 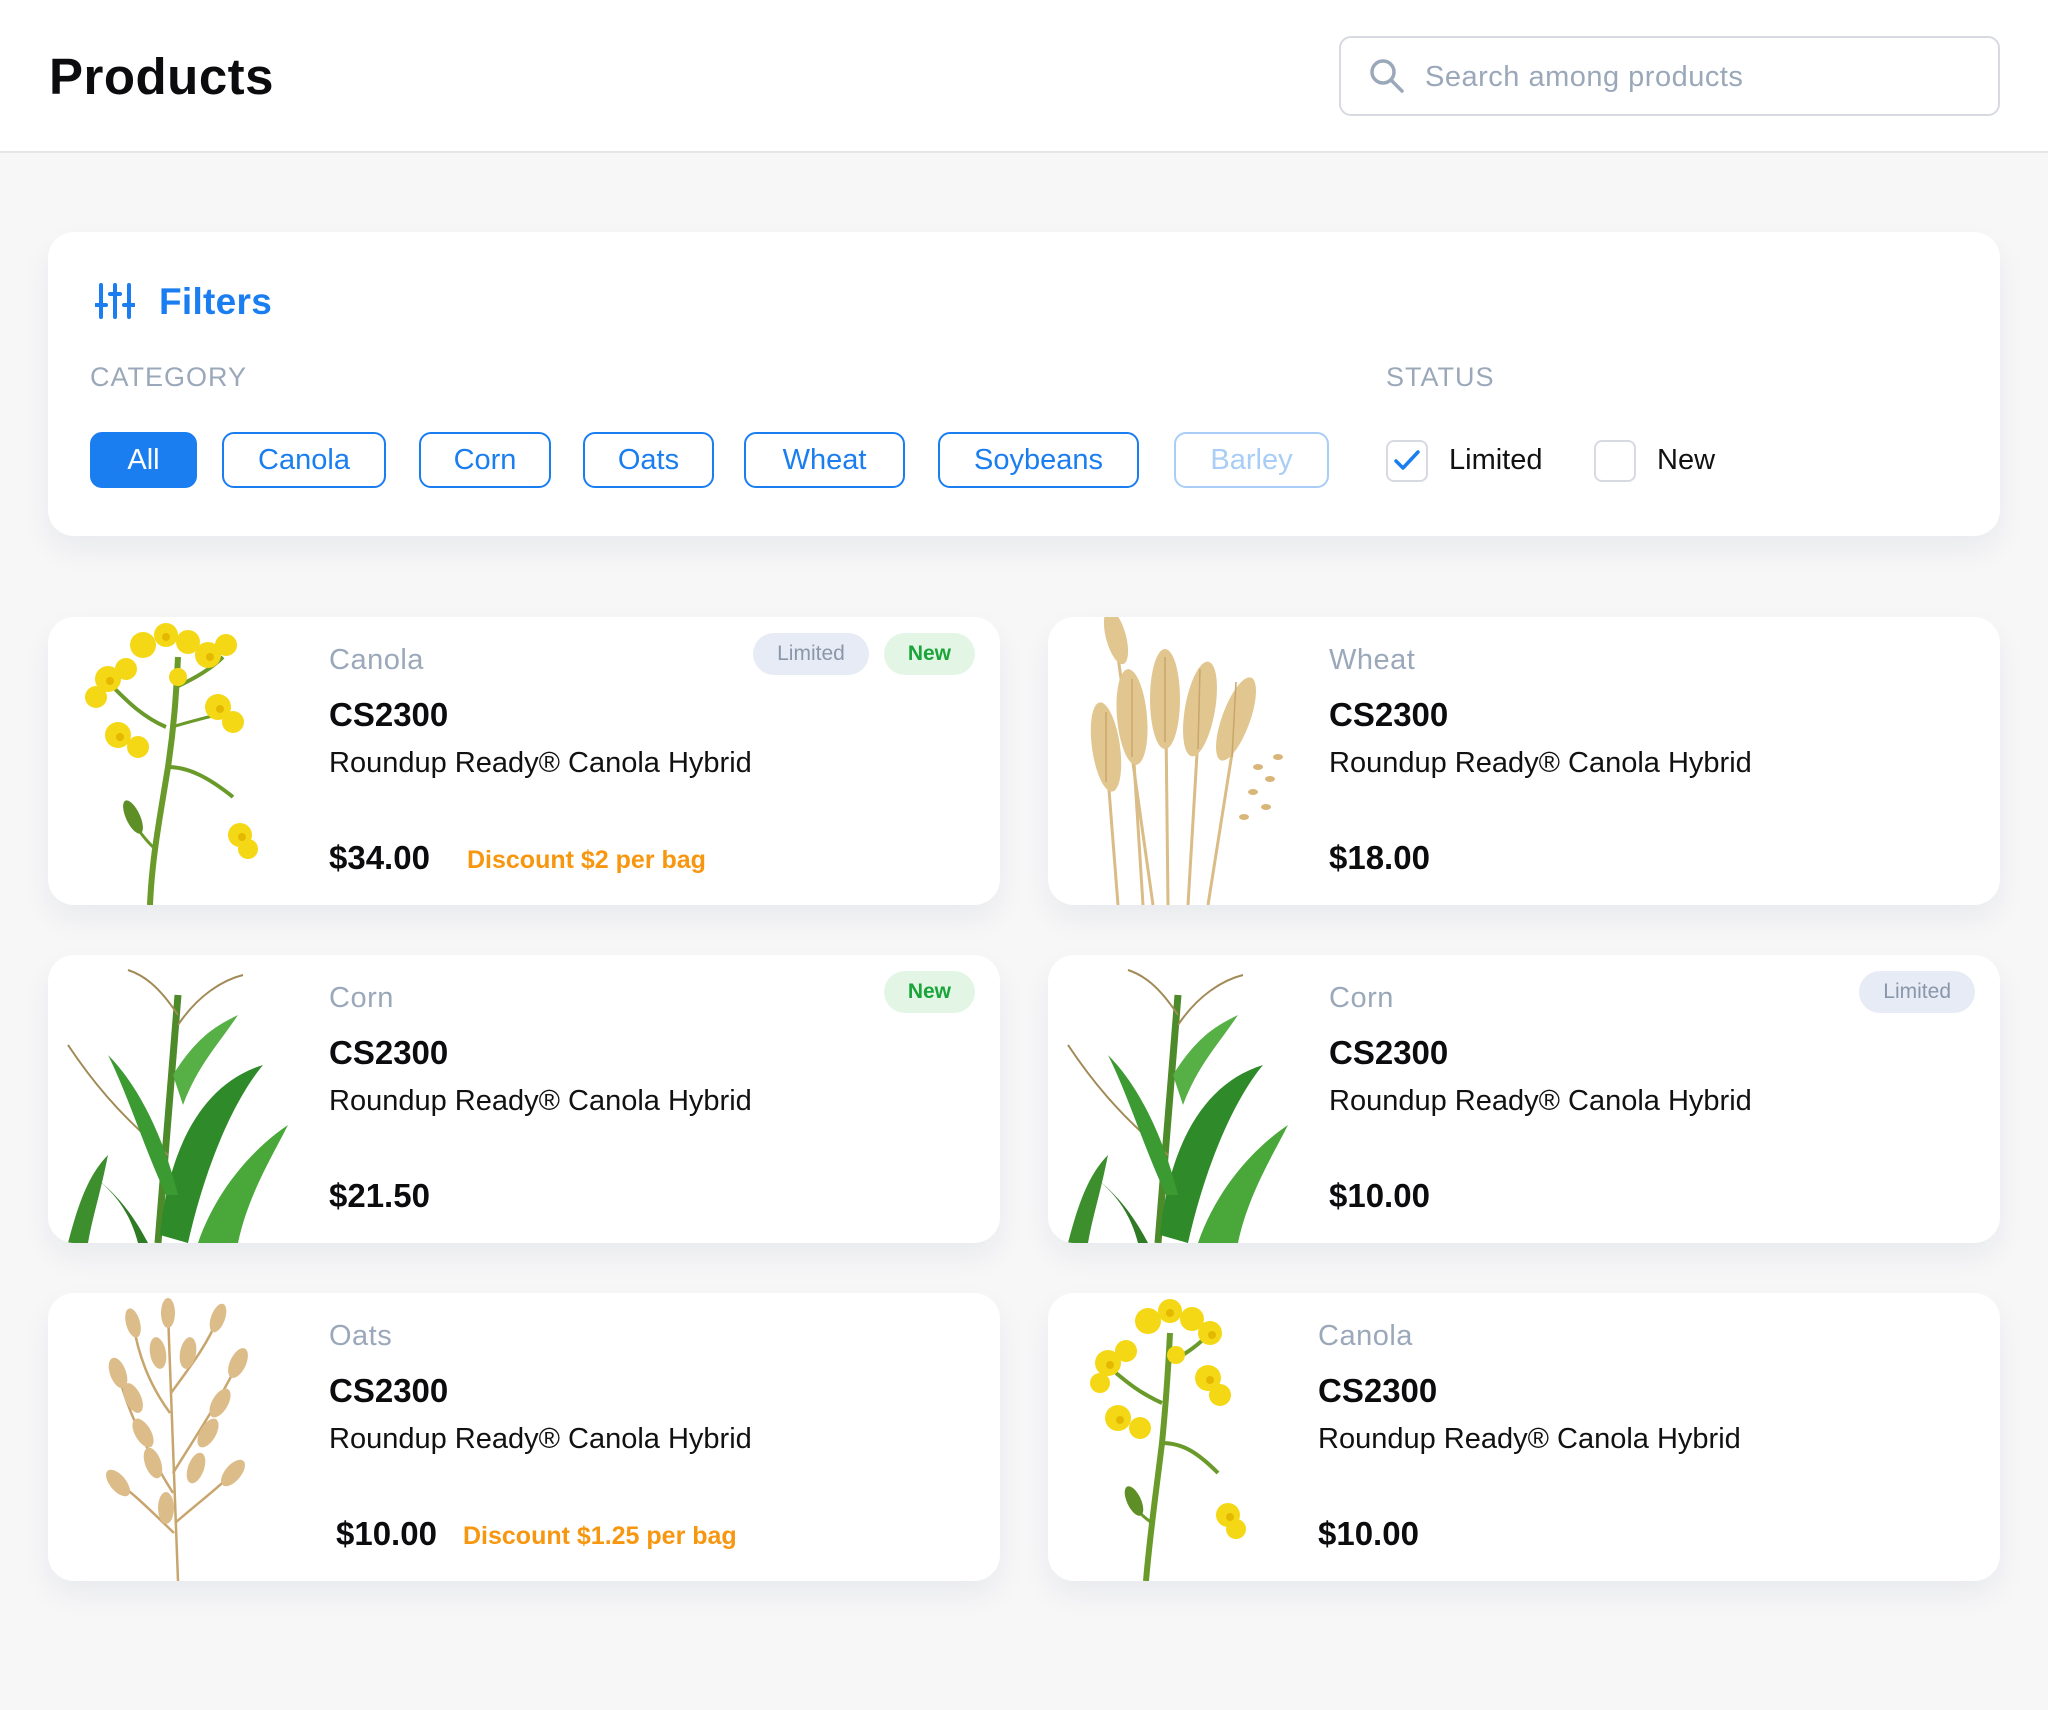 What do you see at coordinates (304, 460) in the screenshot?
I see `category-chip-canola: Canola` at bounding box center [304, 460].